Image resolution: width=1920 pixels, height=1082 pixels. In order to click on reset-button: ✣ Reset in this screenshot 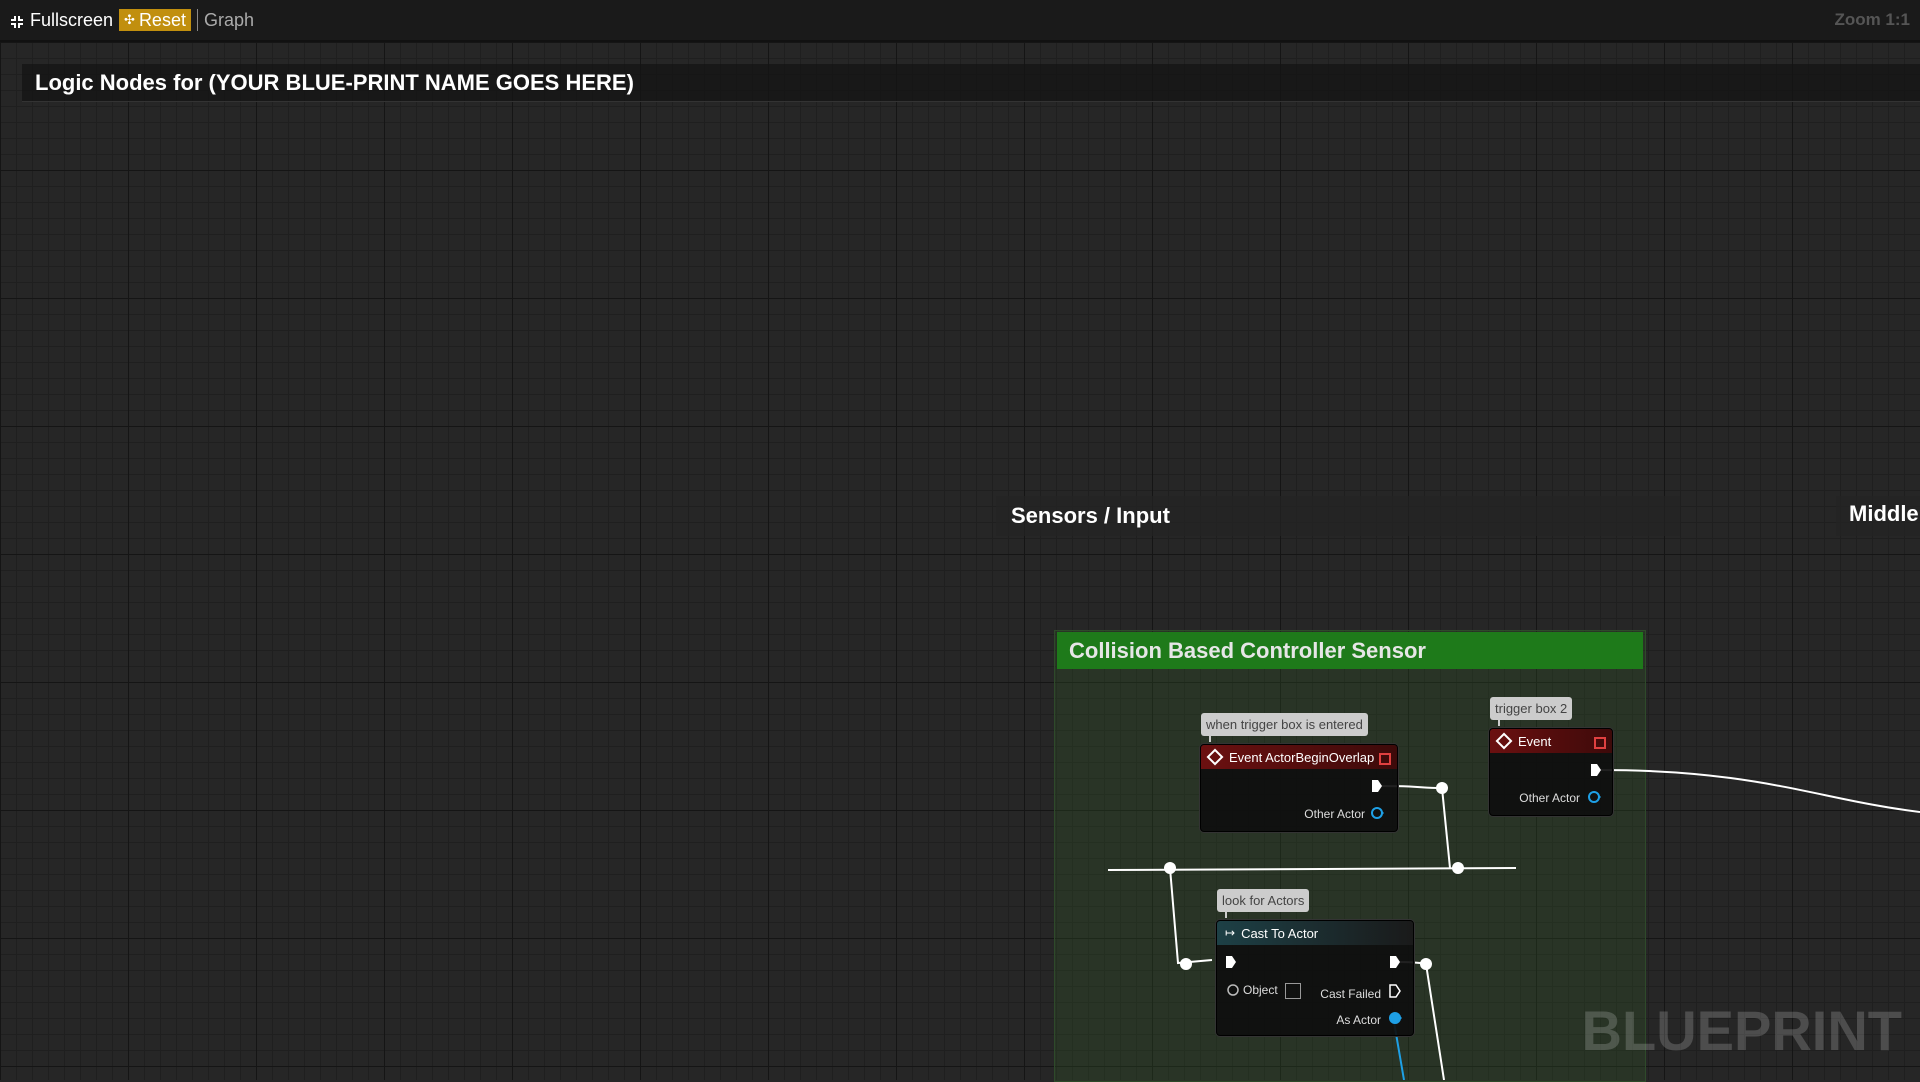, I will do `click(155, 20)`.